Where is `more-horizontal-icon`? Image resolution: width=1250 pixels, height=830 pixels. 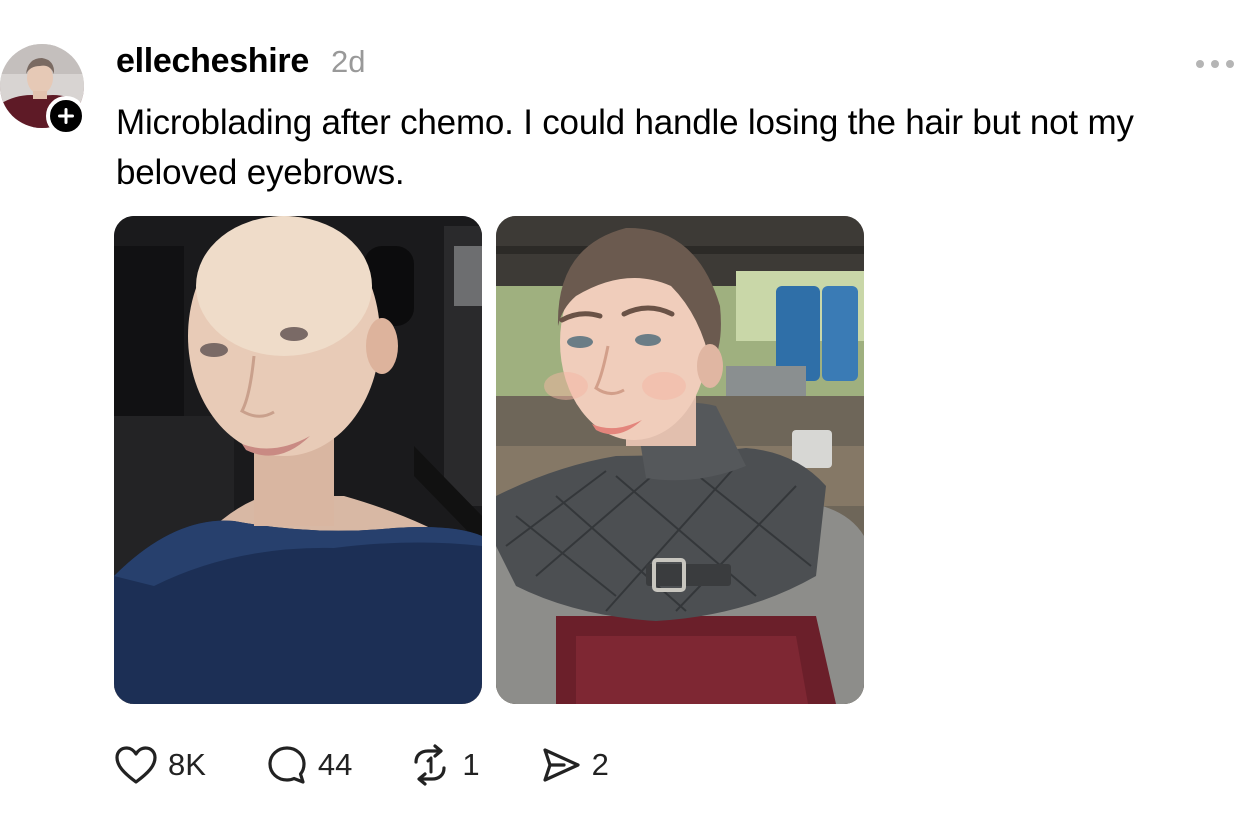 more-horizontal-icon is located at coordinates (1200, 64).